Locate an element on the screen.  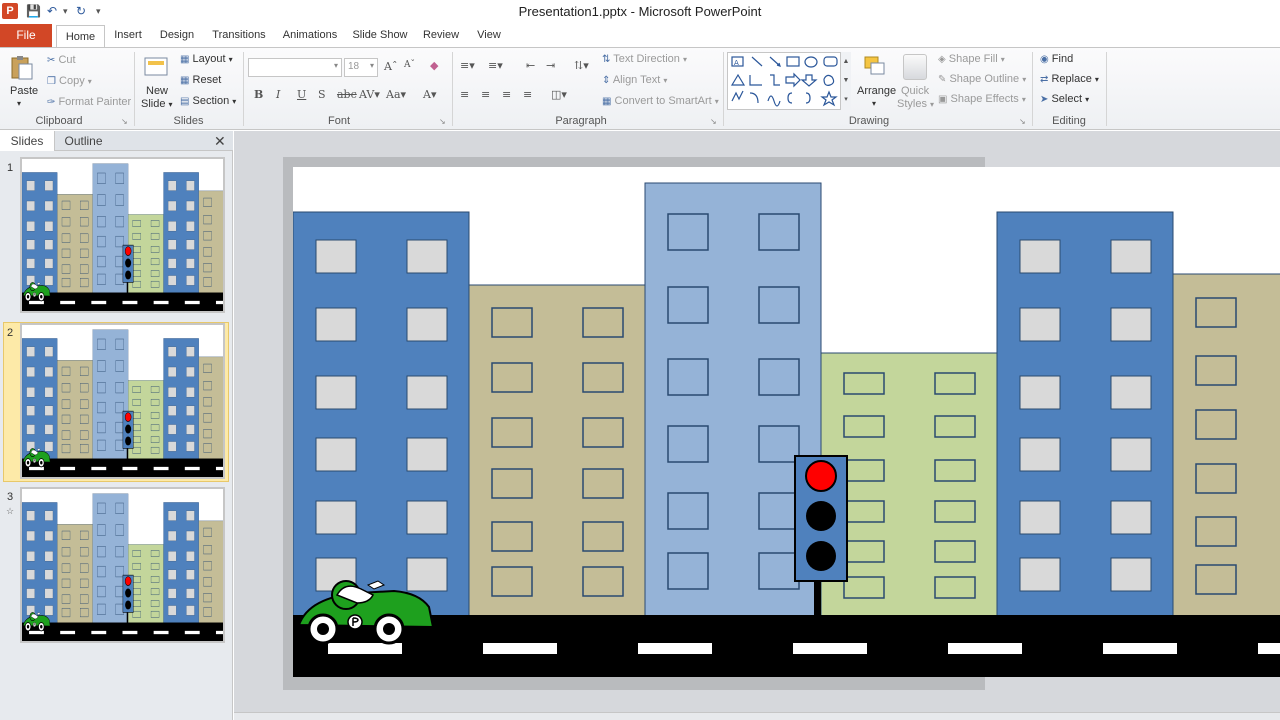
text-shadow-icon: S is located at coordinates (322, 94).